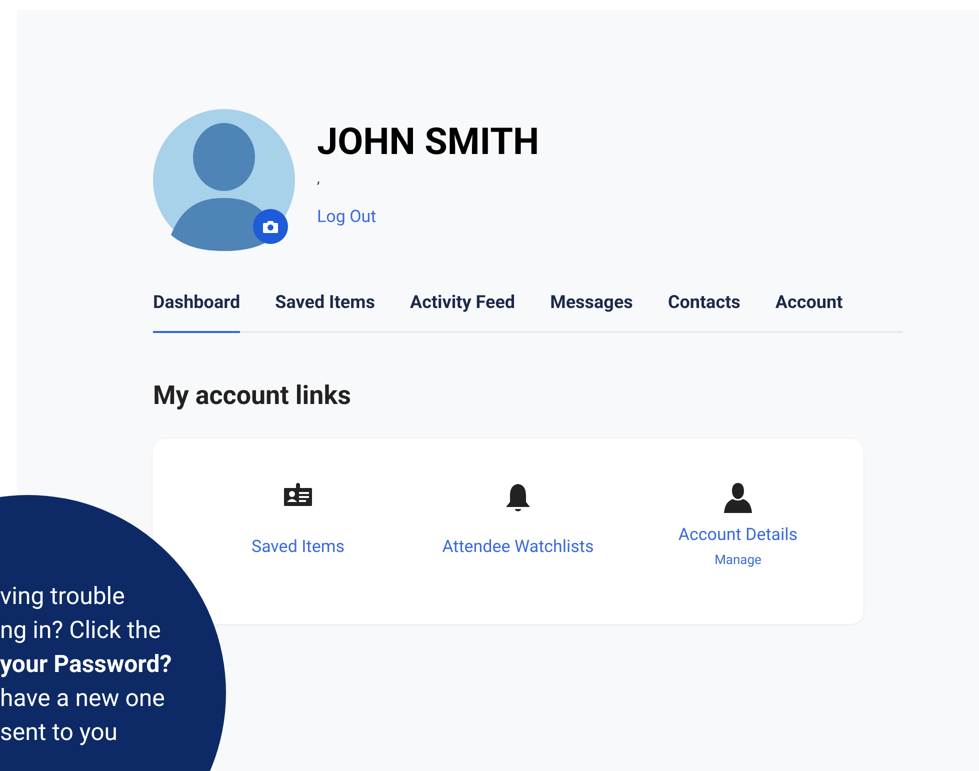 The width and height of the screenshot is (979, 771). Describe the element at coordinates (591, 311) in the screenshot. I see `nav-tab: Messages` at that location.